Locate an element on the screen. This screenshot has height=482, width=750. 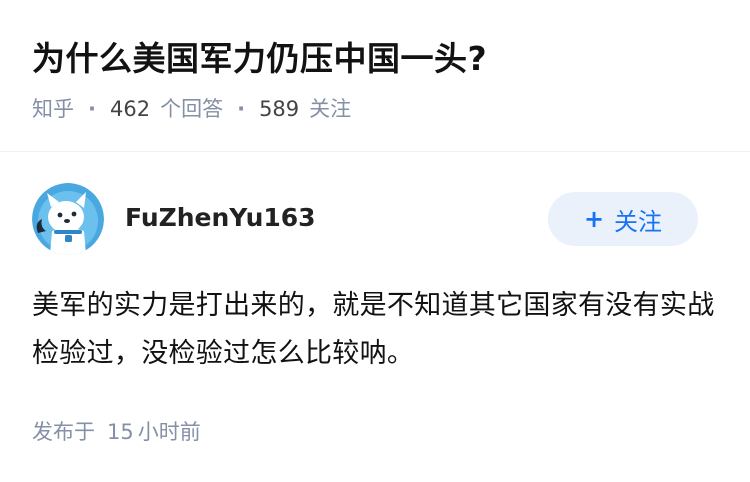
answer-time: 发布于 15 小时前 is located at coordinates (116, 432).